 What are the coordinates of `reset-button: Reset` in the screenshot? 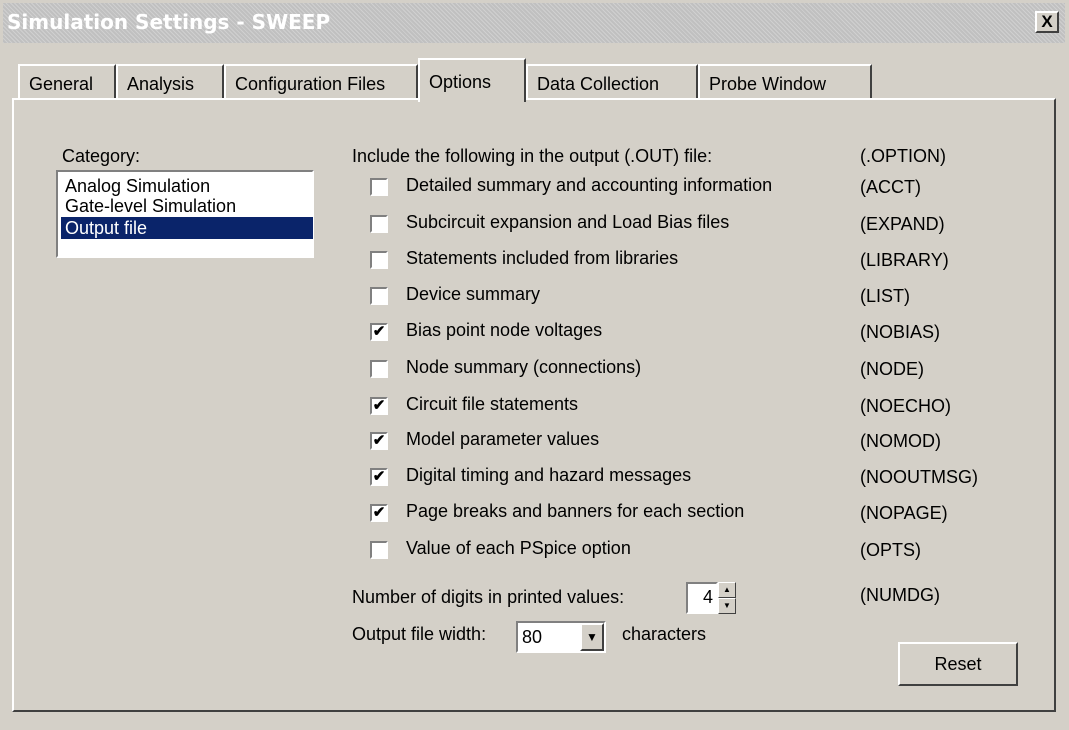 It's located at (958, 664).